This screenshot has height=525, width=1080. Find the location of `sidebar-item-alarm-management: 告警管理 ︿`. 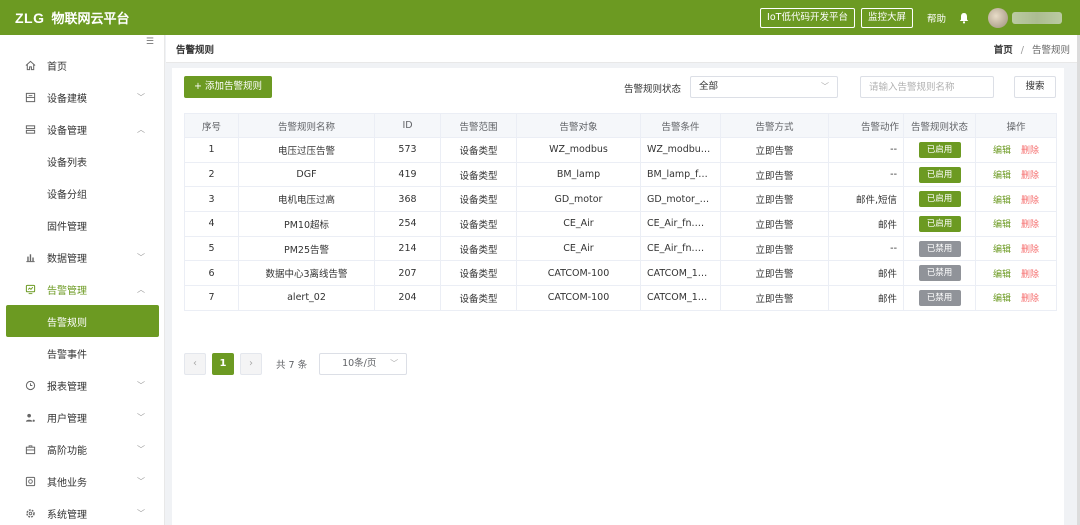

sidebar-item-alarm-management: 告警管理 ︿ is located at coordinates (82, 289).